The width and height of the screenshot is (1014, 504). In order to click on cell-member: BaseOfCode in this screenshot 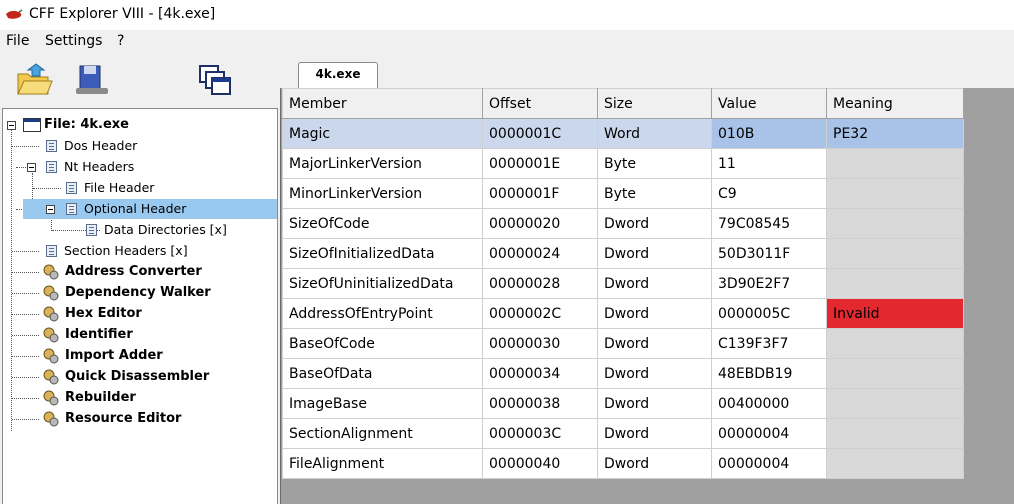, I will do `click(382, 343)`.